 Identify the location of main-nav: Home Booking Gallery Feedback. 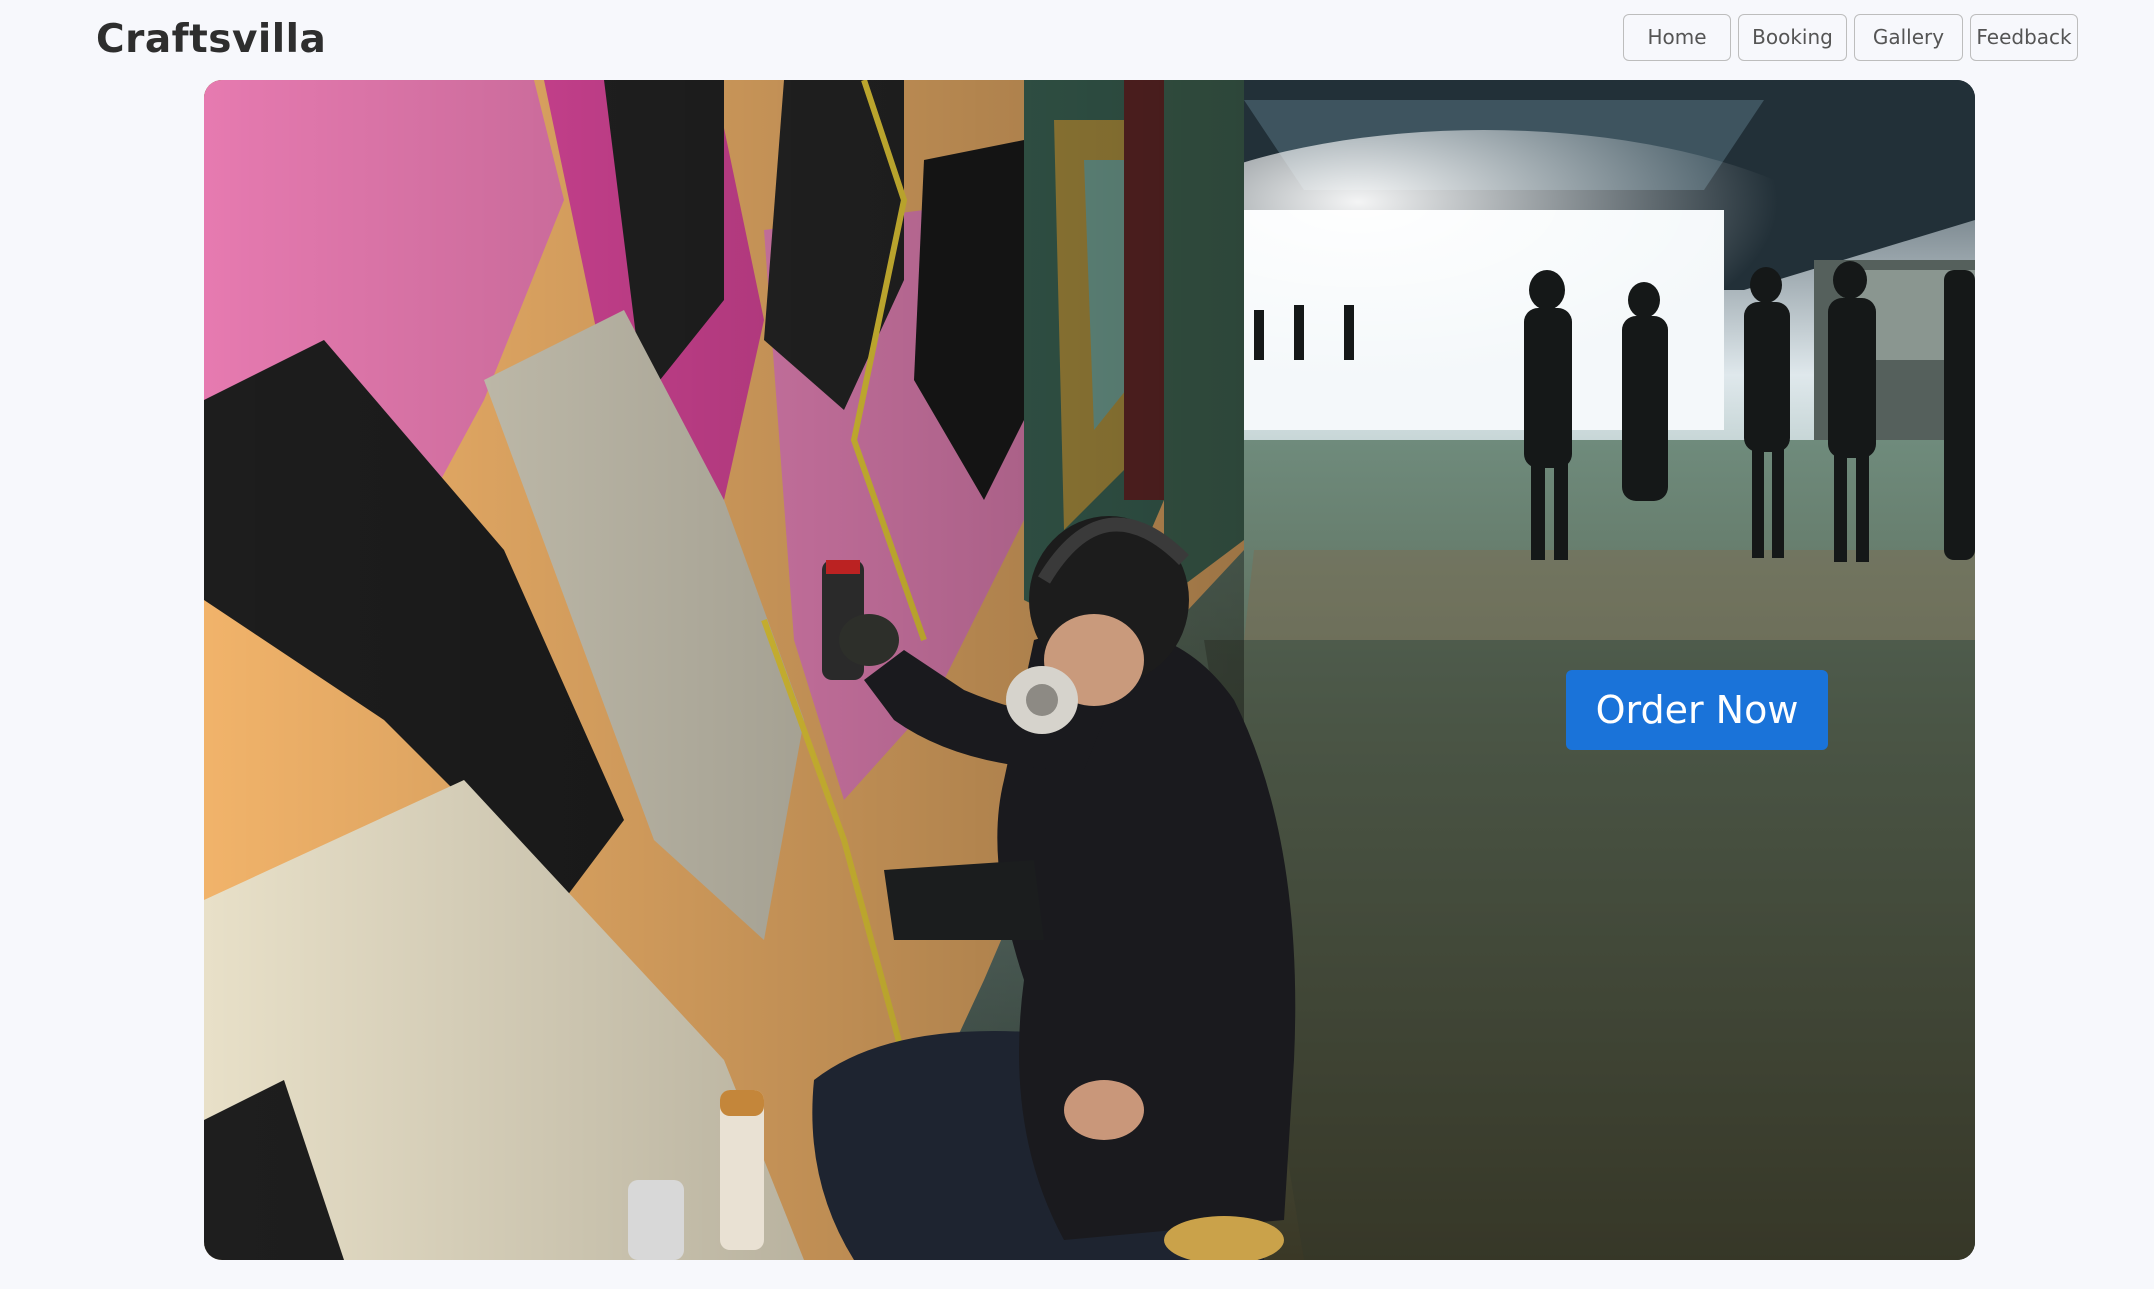
(1850, 37).